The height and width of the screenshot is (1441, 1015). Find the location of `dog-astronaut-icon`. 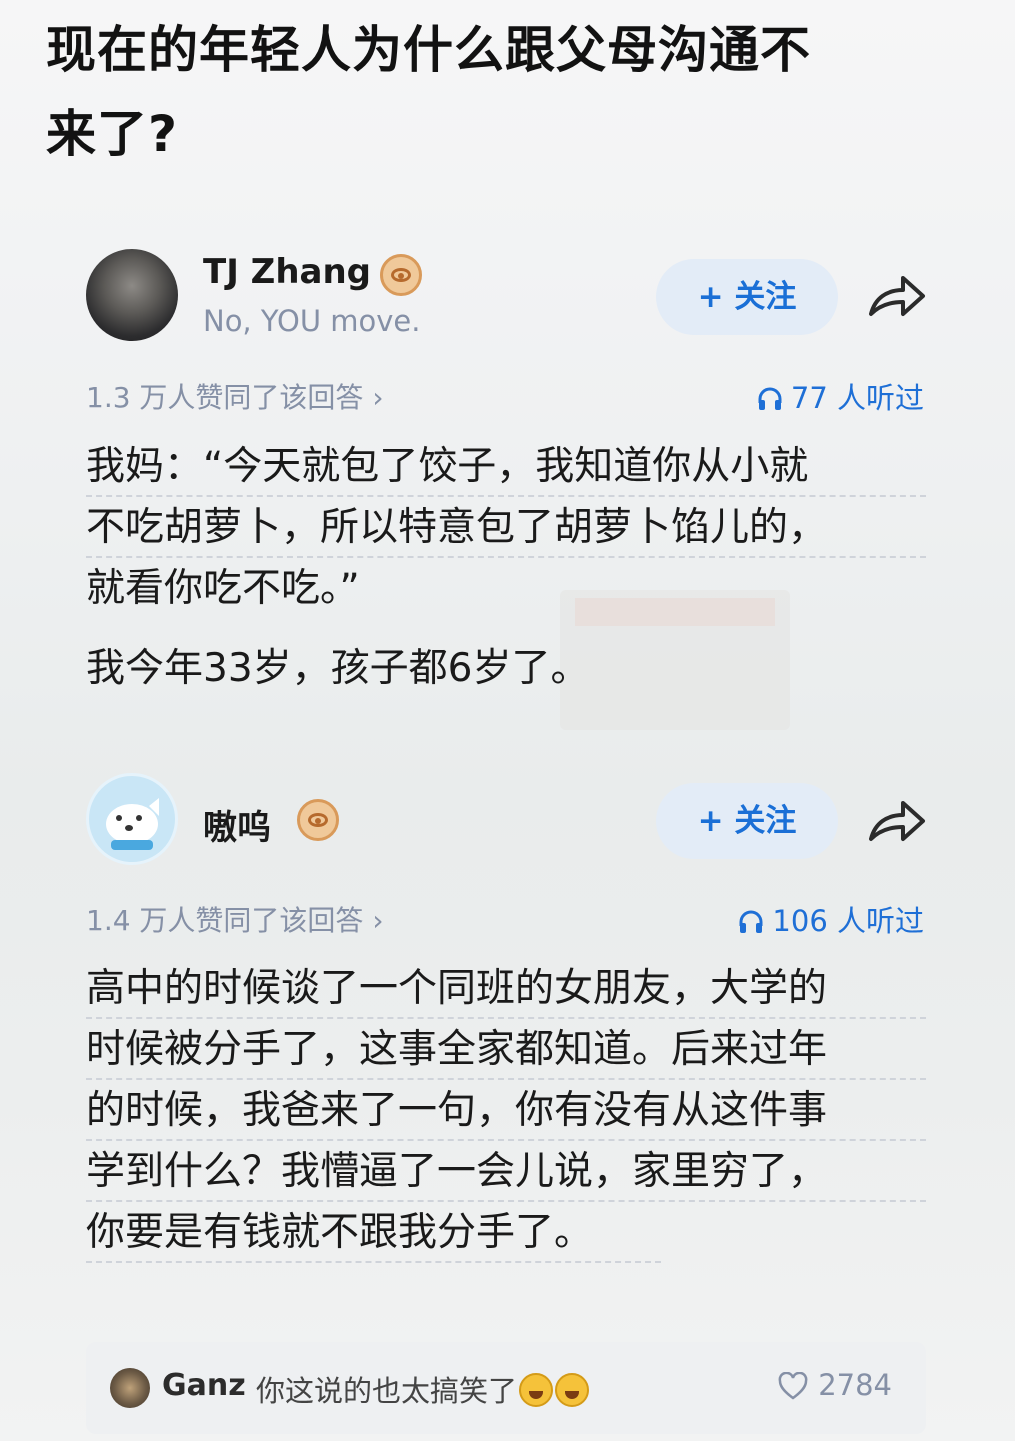

dog-astronaut-icon is located at coordinates (132, 824).